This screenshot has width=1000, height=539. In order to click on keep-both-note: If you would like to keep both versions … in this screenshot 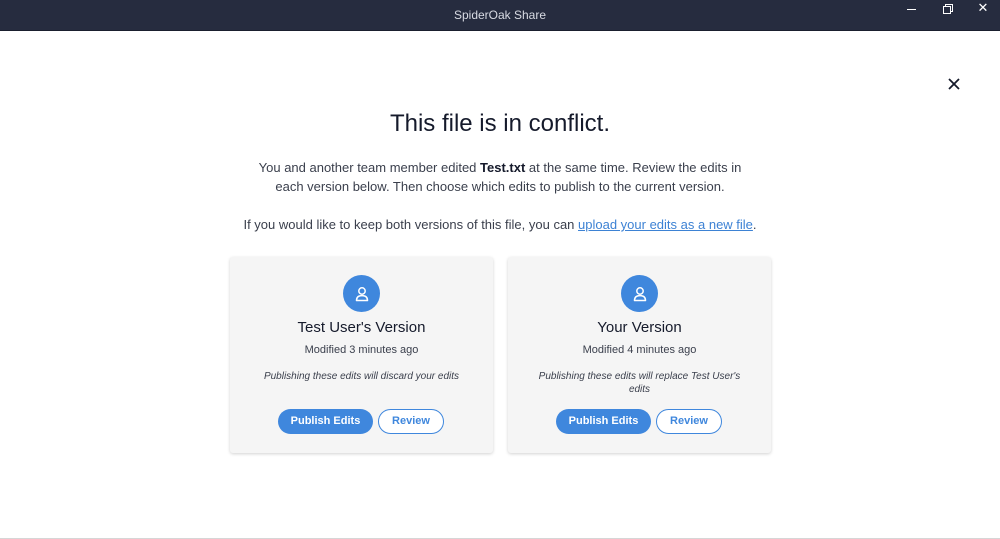, I will do `click(500, 224)`.